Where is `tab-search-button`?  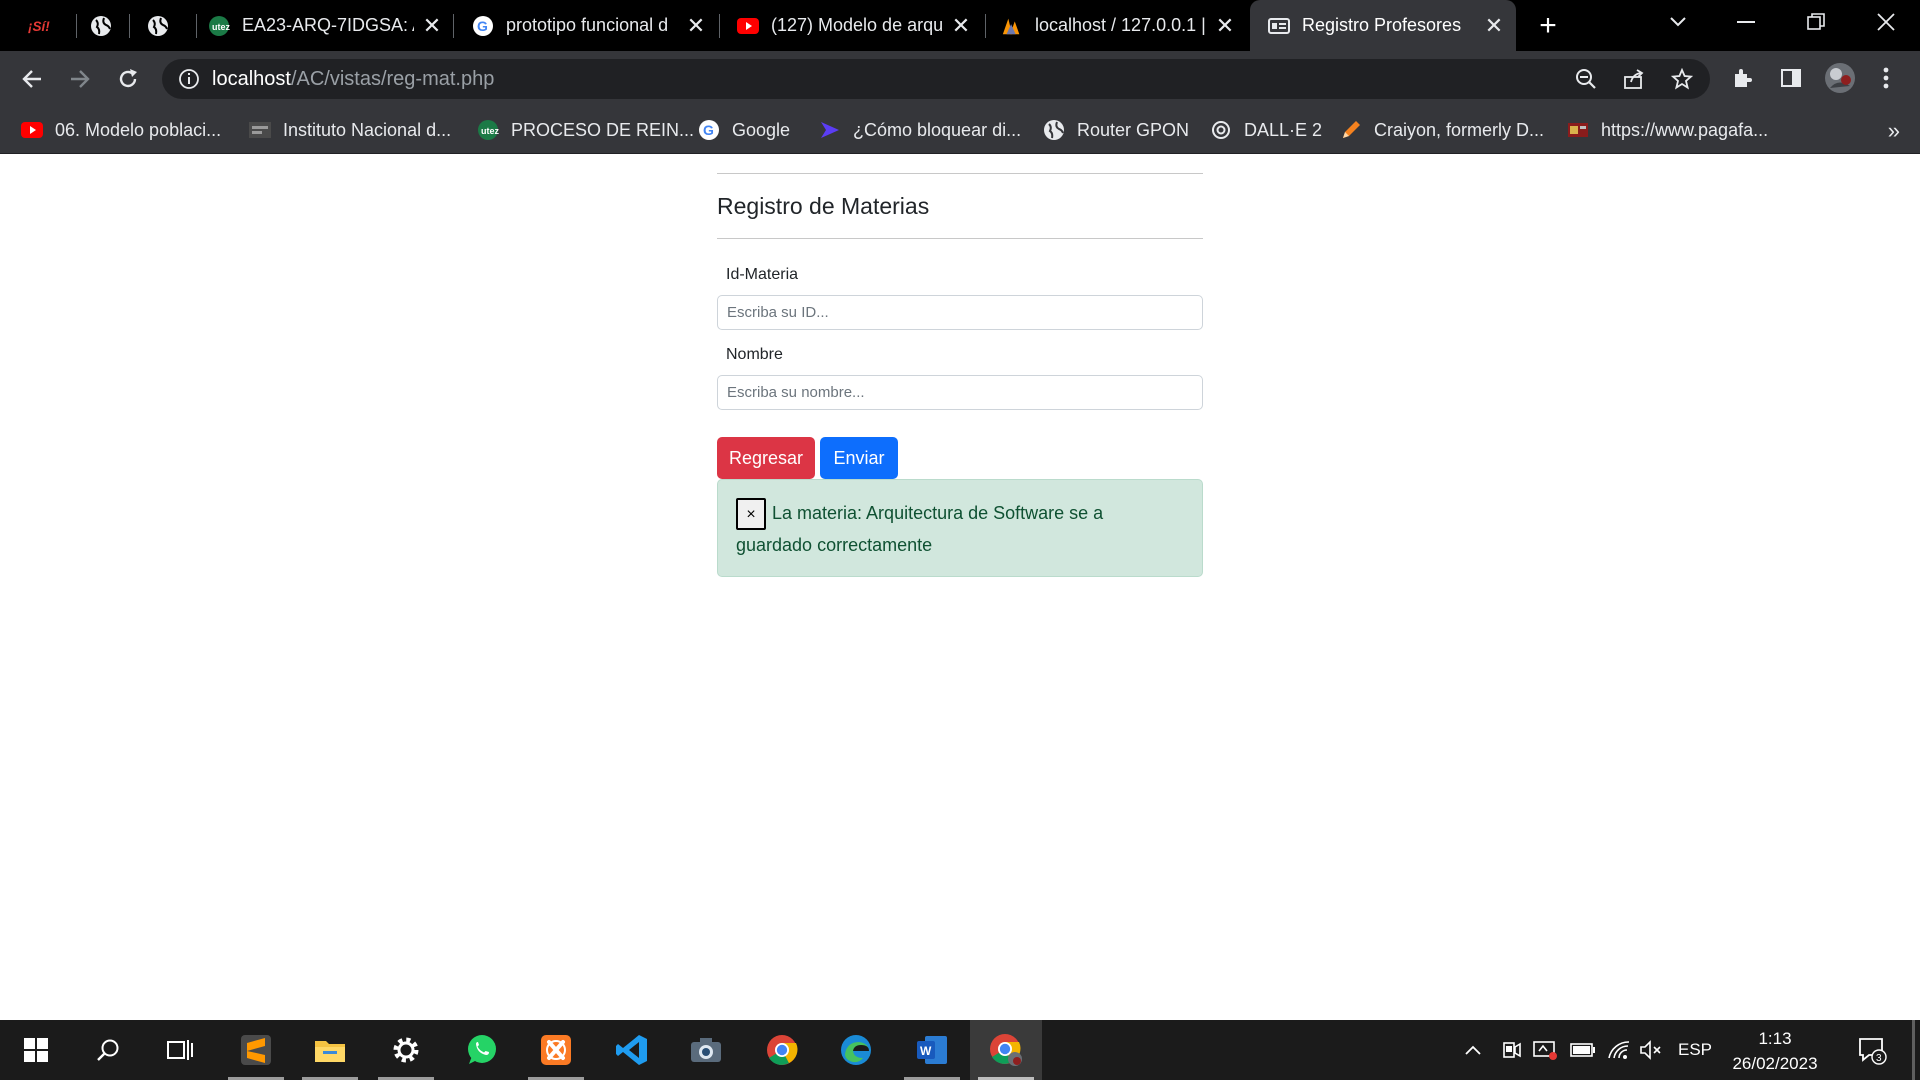 tab-search-button is located at coordinates (1678, 22).